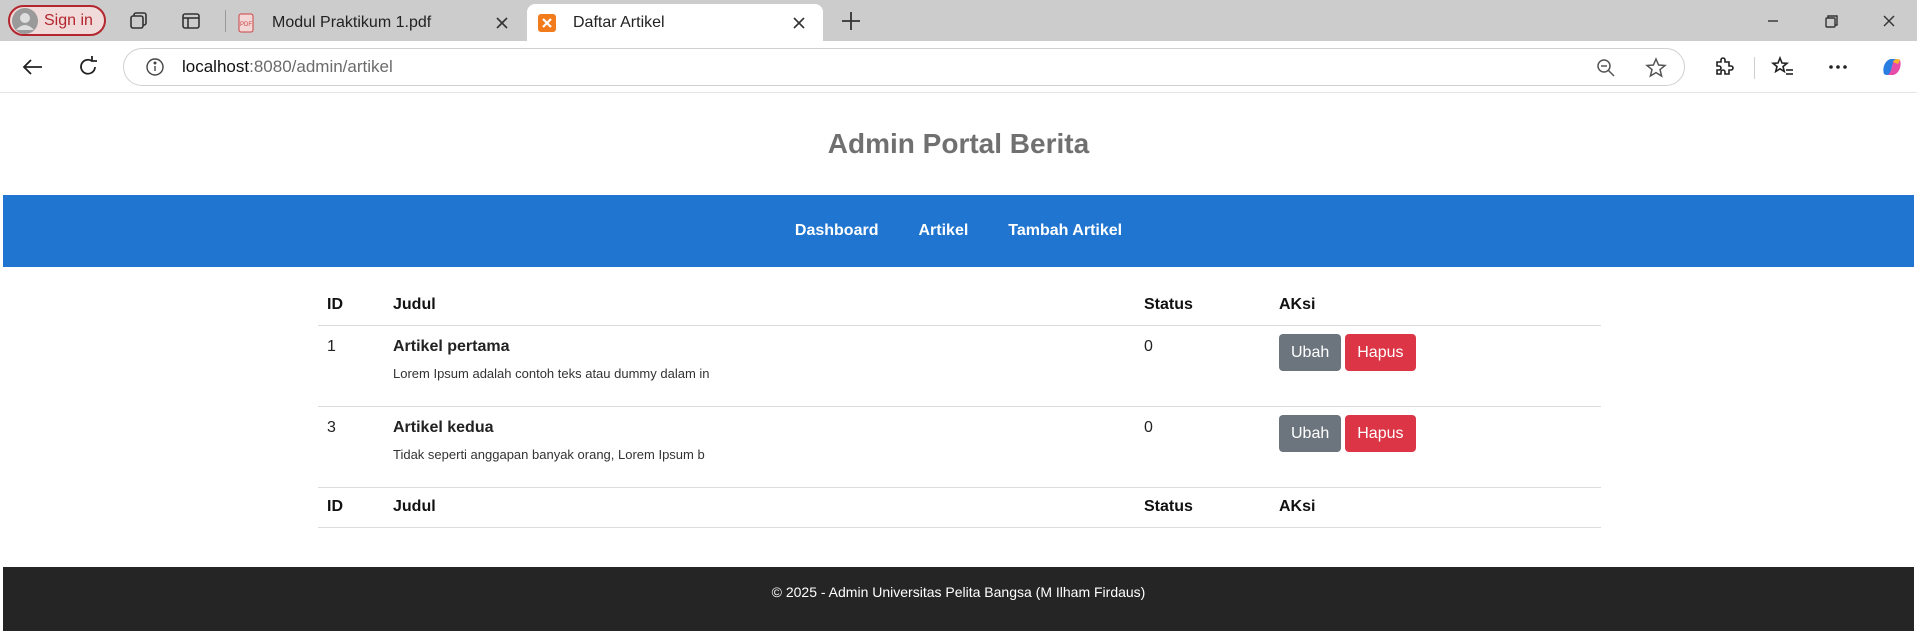 Image resolution: width=1917 pixels, height=631 pixels. Describe the element at coordinates (1435, 305) in the screenshot. I see `header-aksi: AKsi` at that location.